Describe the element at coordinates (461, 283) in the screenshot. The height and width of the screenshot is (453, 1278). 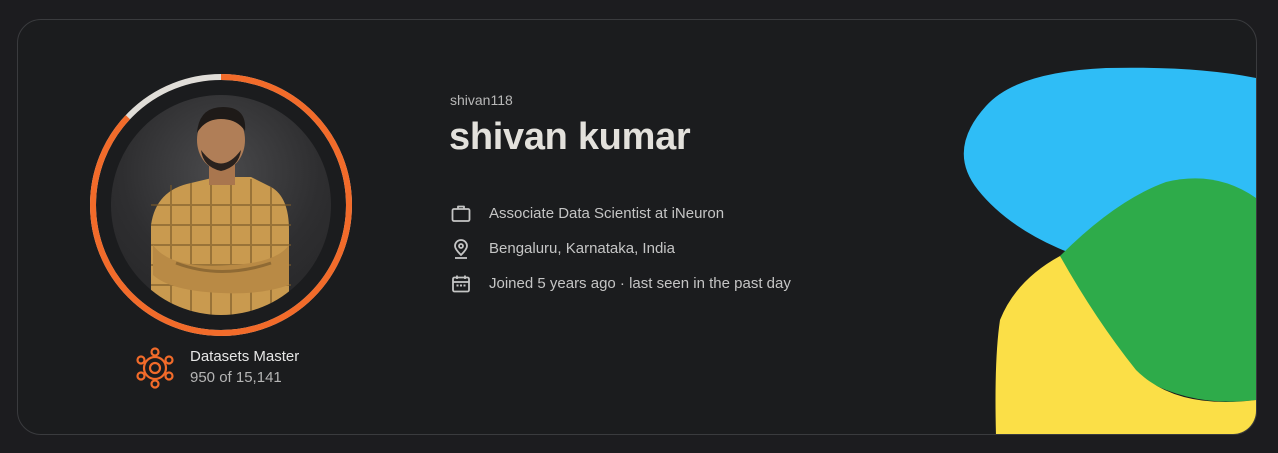
I see `calendar-icon` at that location.